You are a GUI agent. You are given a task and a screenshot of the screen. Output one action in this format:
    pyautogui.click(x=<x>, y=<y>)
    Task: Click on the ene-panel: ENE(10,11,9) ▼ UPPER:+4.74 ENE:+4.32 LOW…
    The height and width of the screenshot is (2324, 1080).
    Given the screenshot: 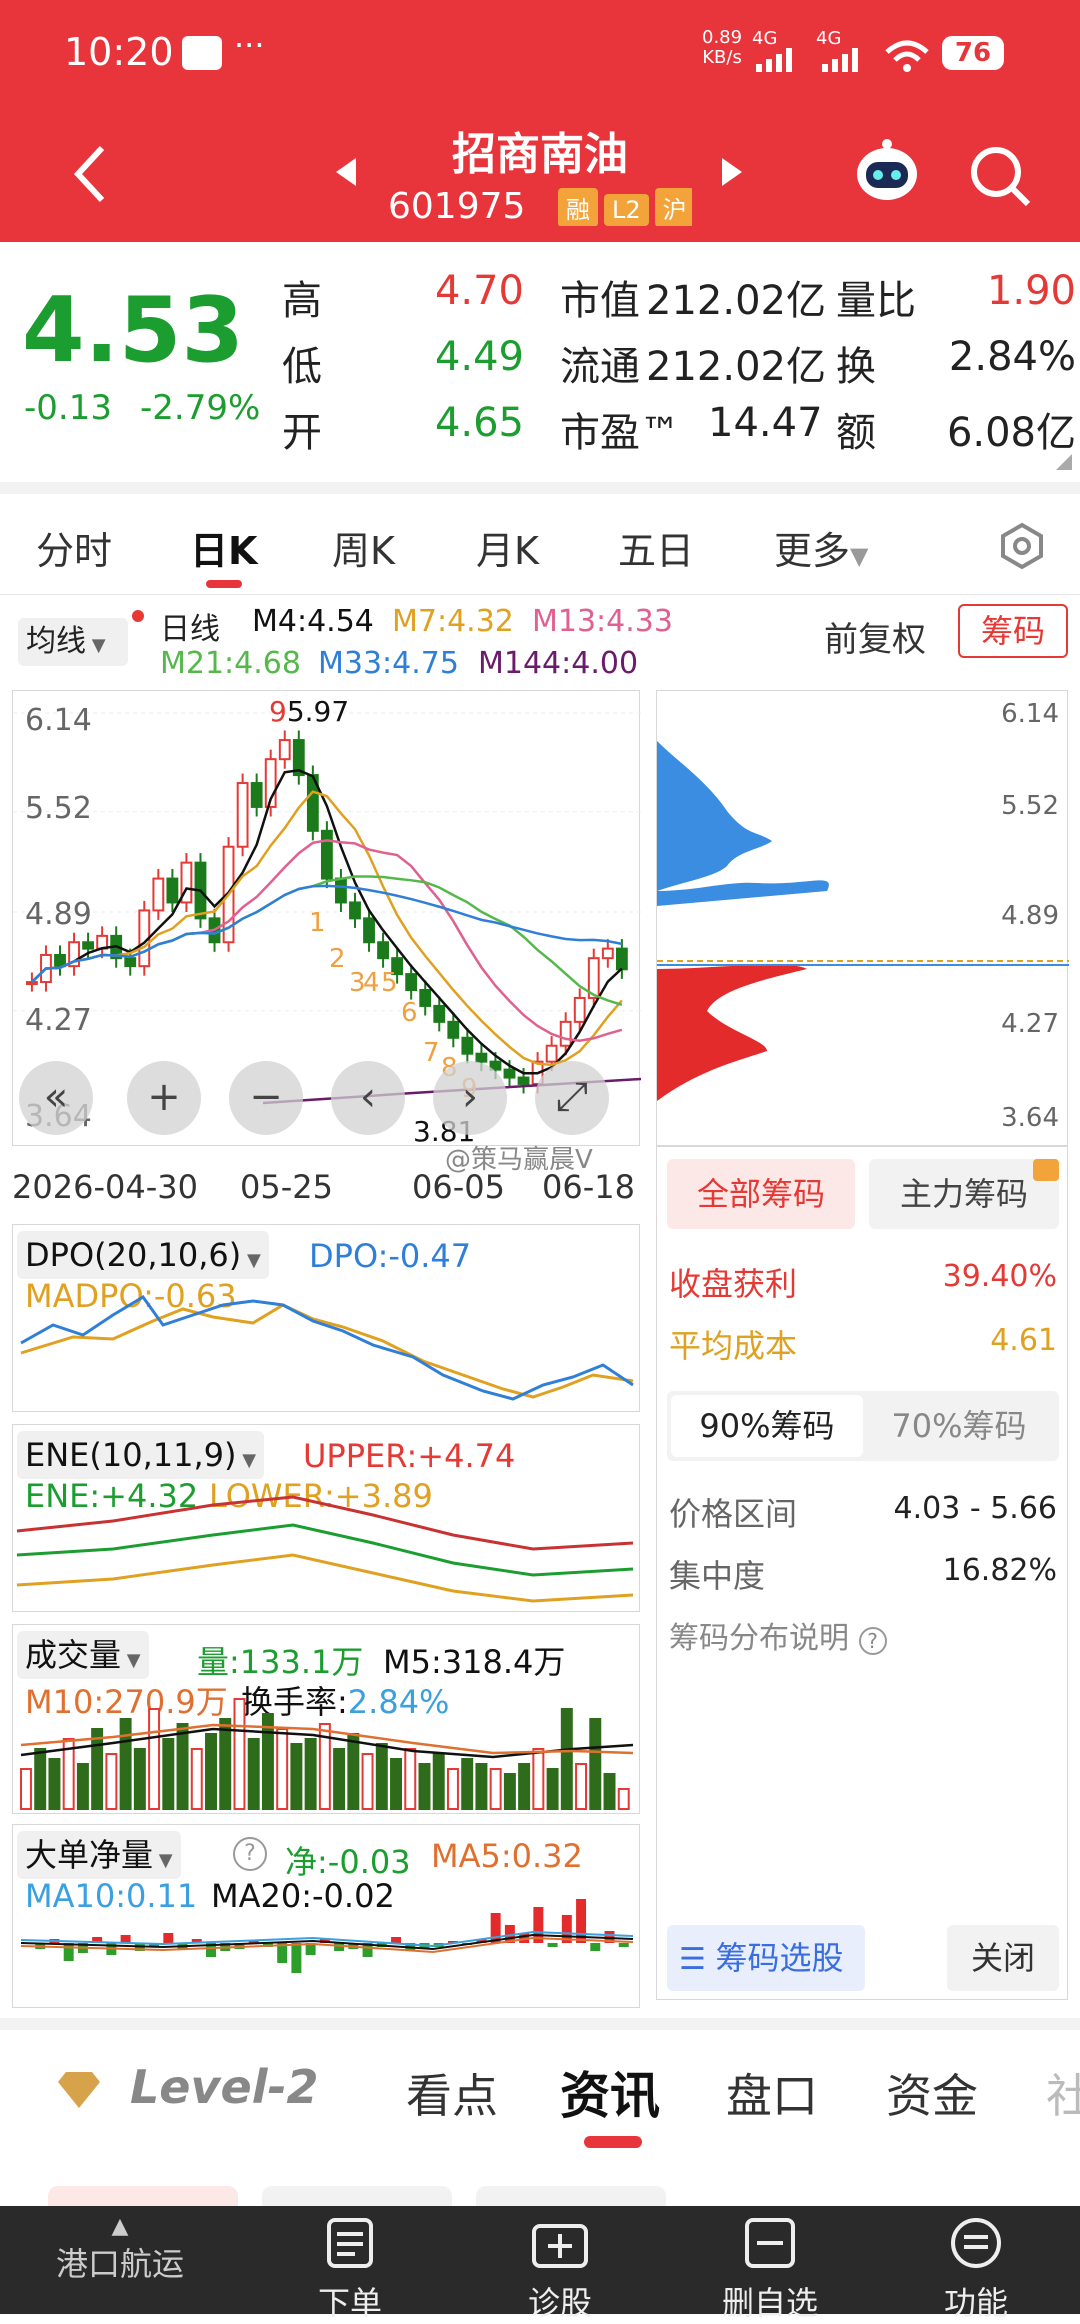 What is the action you would take?
    pyautogui.click(x=326, y=1518)
    